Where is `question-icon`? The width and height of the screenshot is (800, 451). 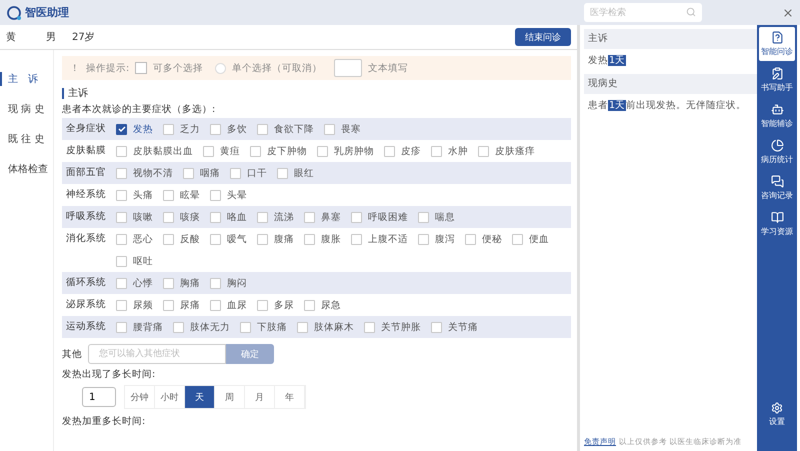
question-icon is located at coordinates (777, 37).